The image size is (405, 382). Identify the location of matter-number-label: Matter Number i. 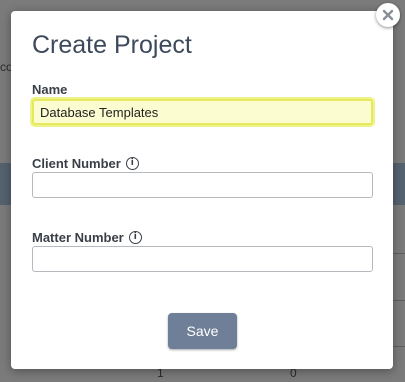
(87, 237).